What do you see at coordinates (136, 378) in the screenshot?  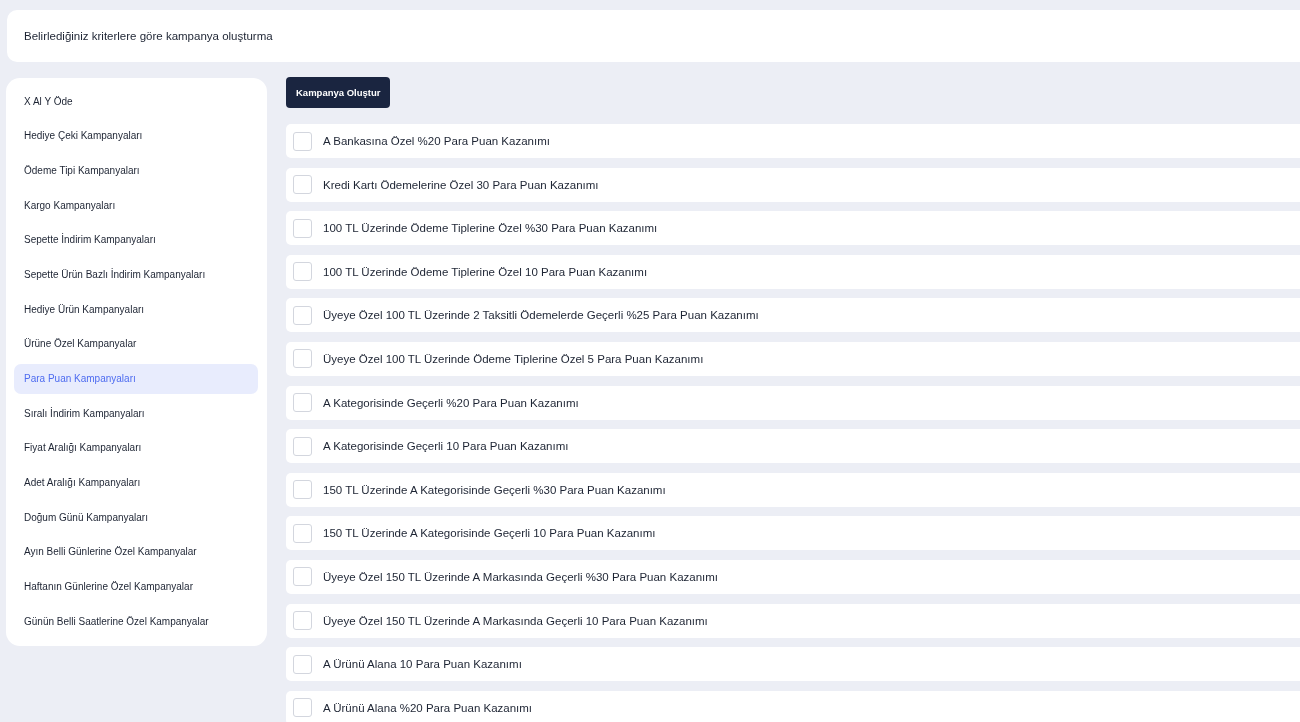 I see `sidebar-item: Para Puan Kampanyaları` at bounding box center [136, 378].